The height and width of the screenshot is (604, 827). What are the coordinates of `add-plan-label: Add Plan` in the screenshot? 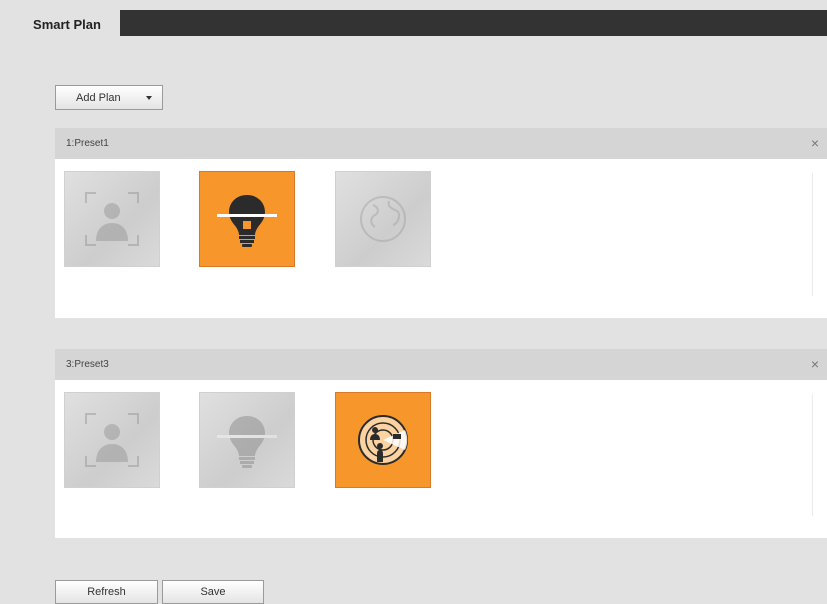 It's located at (98, 97).